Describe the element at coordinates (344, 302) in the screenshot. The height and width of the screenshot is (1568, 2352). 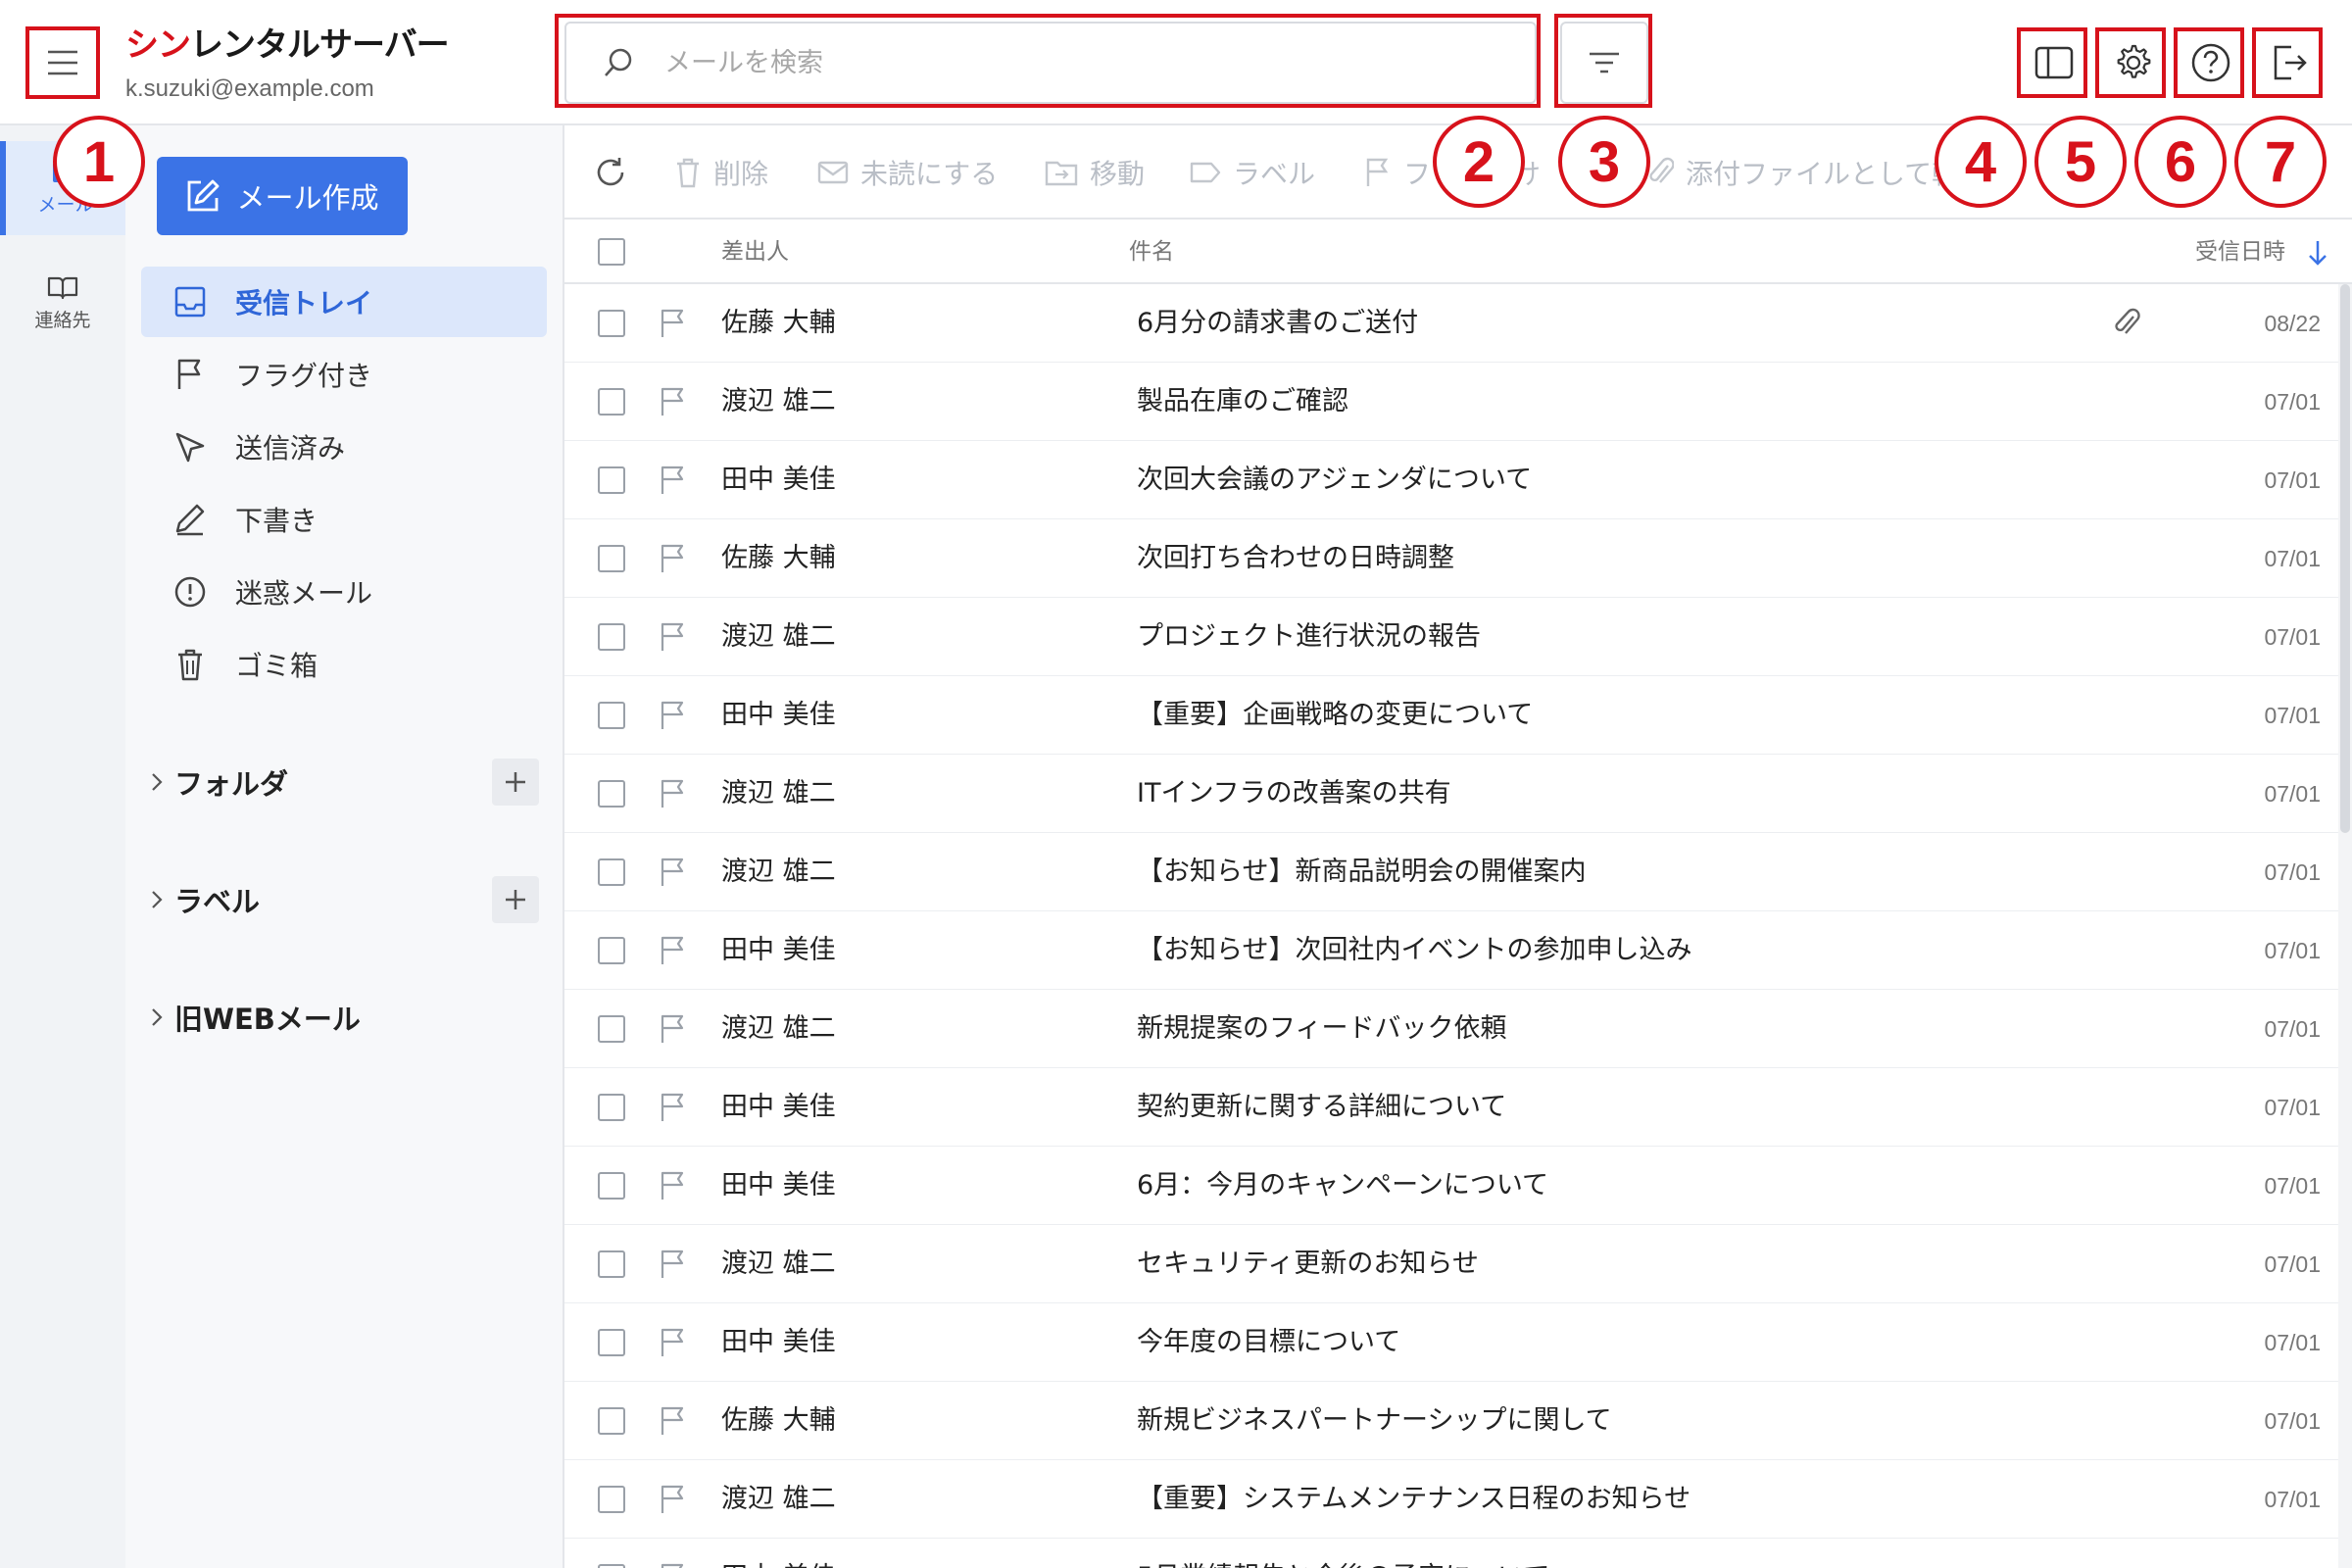
I see `folder-inbox: 受信トレイ` at that location.